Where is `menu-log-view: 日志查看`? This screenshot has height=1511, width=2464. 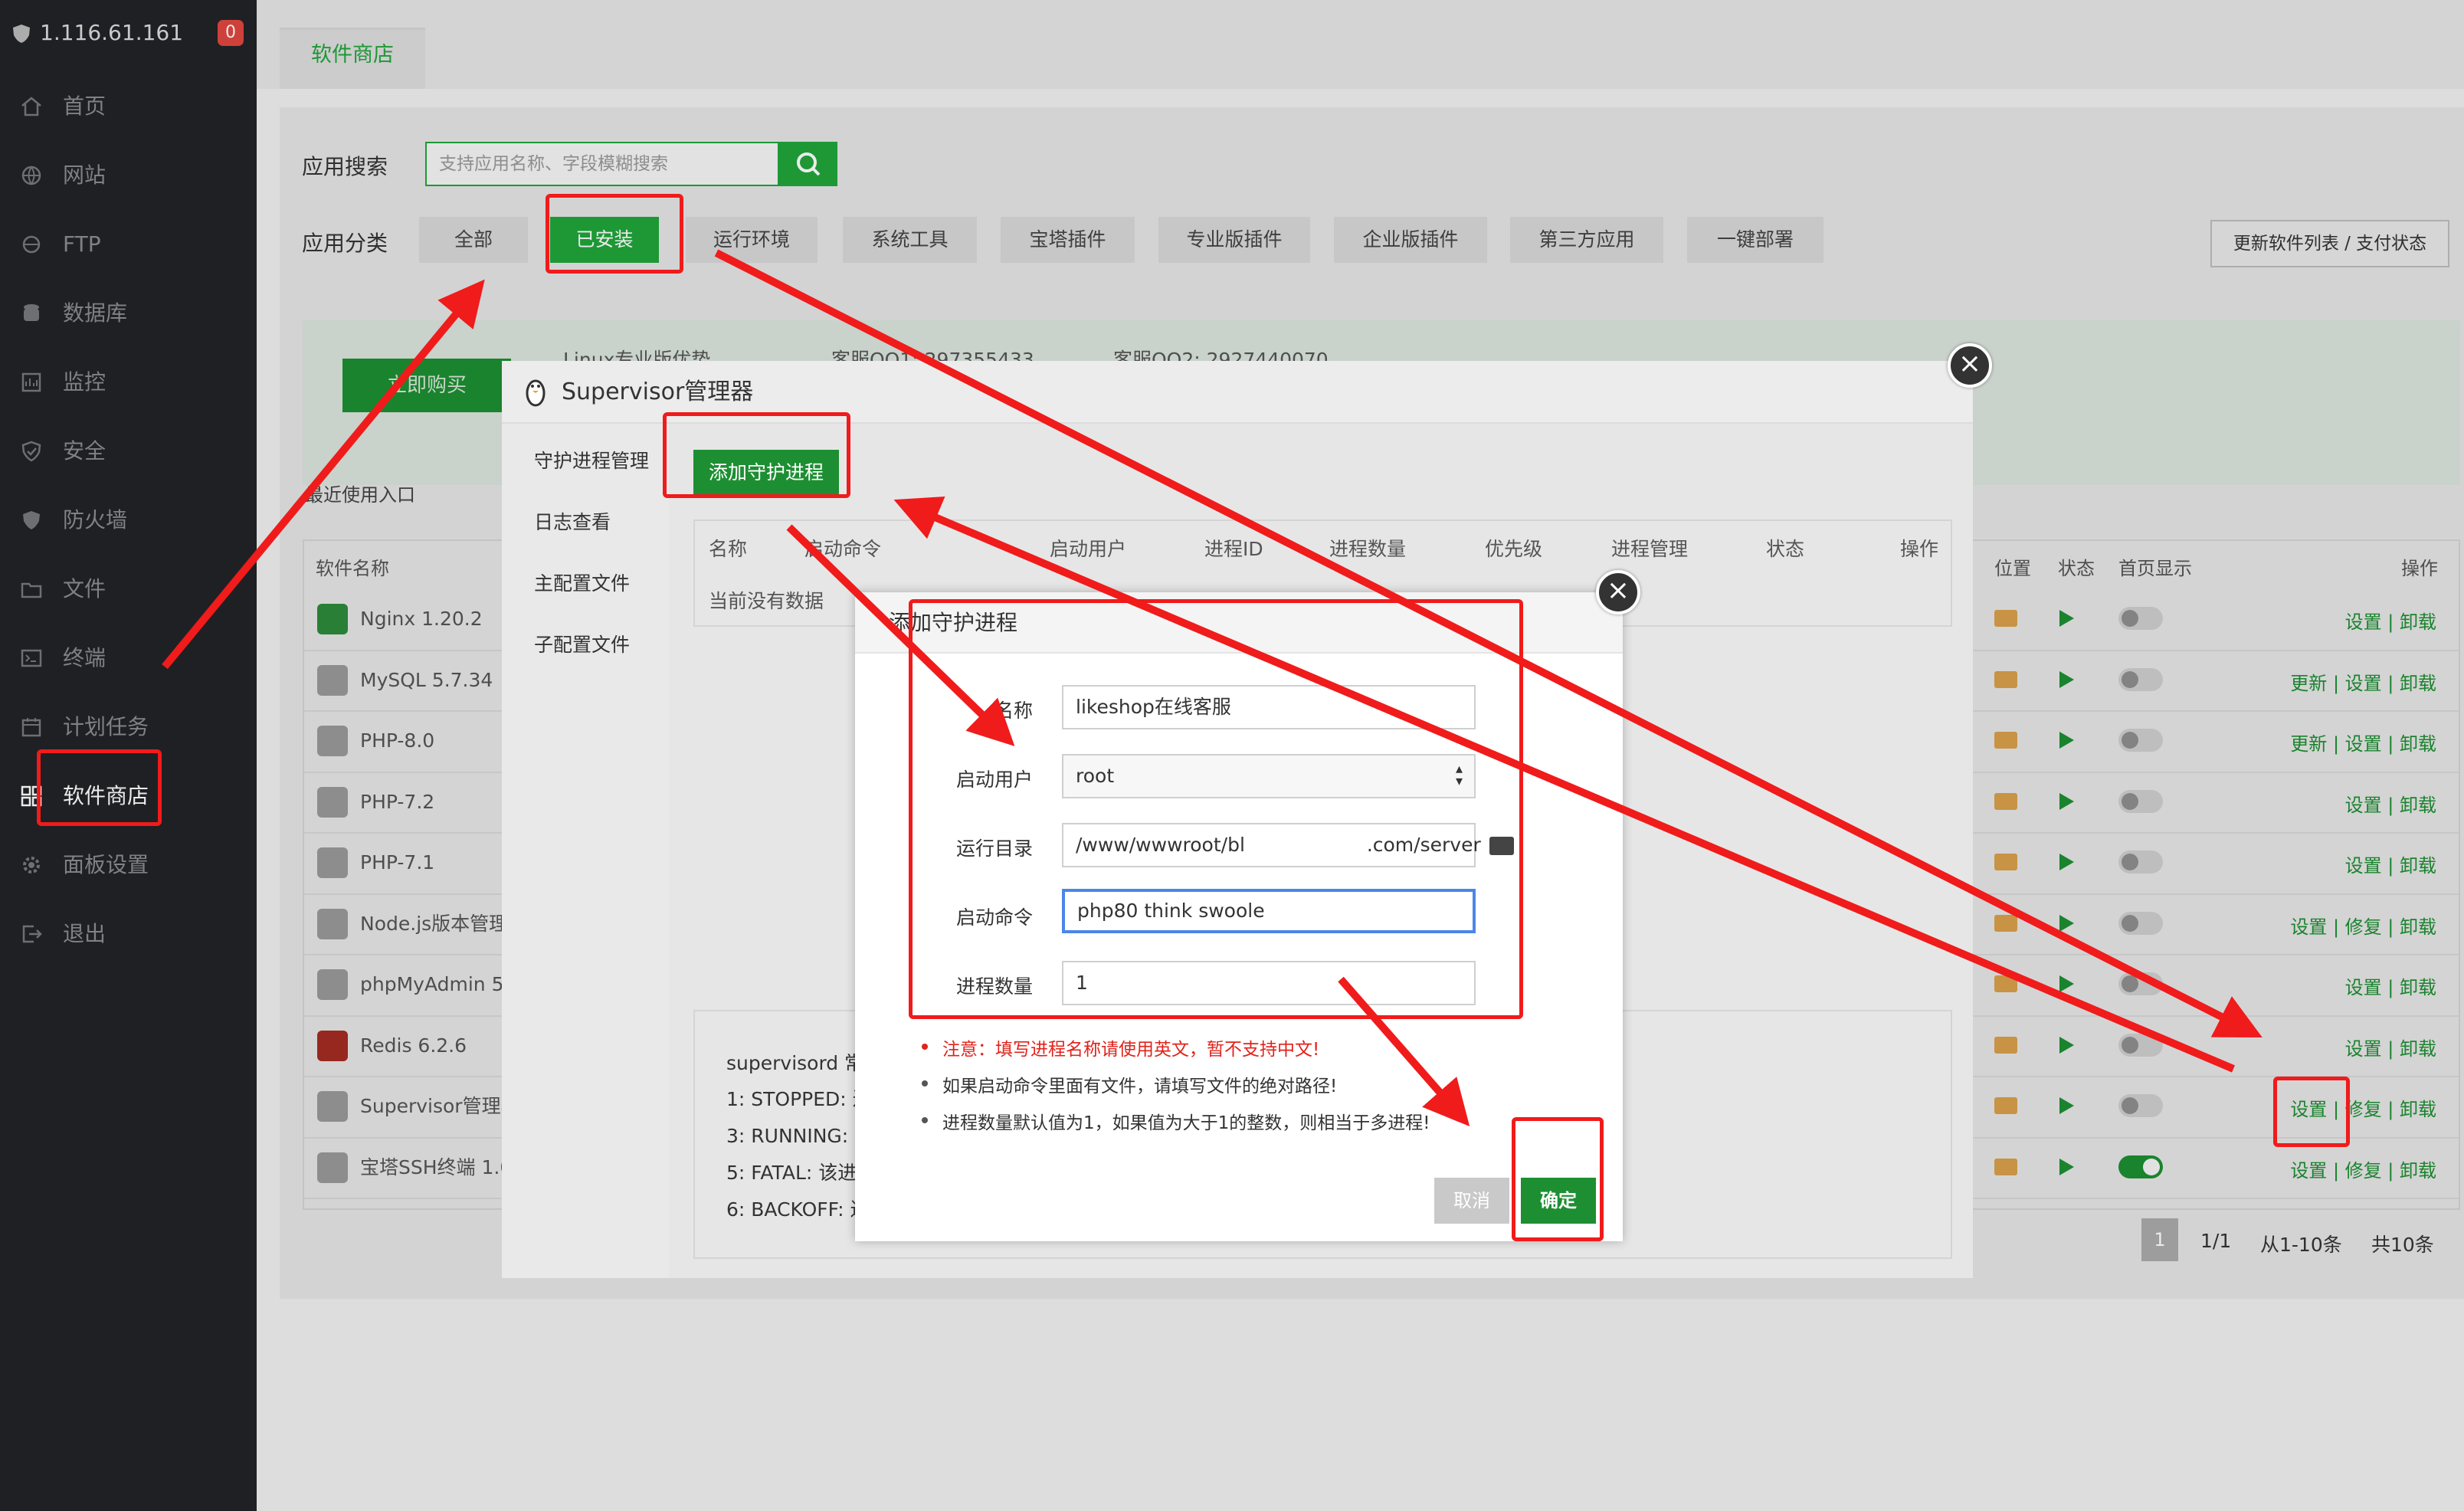
menu-log-view: 日志查看 is located at coordinates (572, 521).